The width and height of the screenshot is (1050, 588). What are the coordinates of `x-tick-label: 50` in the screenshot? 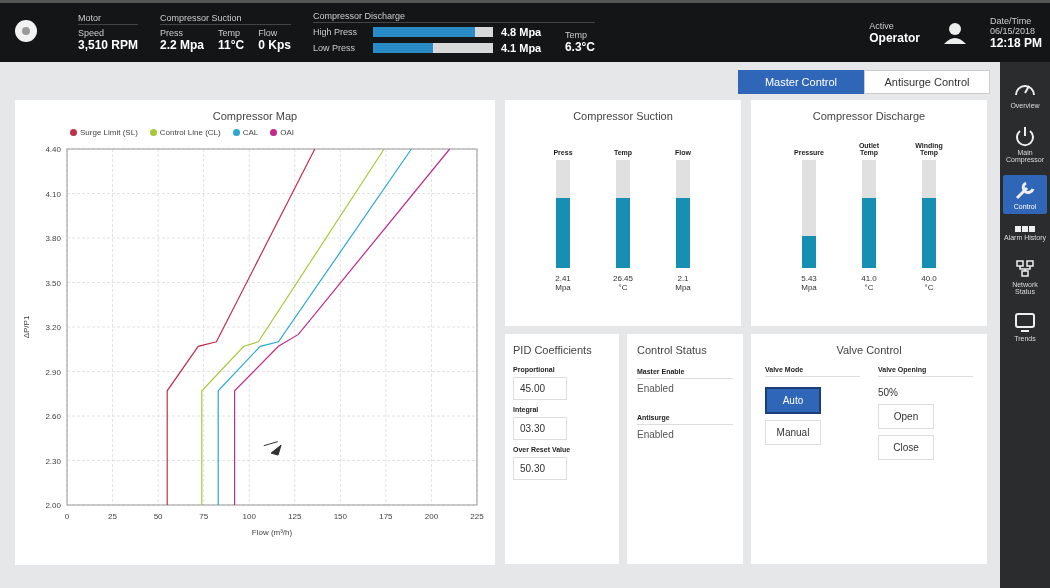 It's located at (158, 516).